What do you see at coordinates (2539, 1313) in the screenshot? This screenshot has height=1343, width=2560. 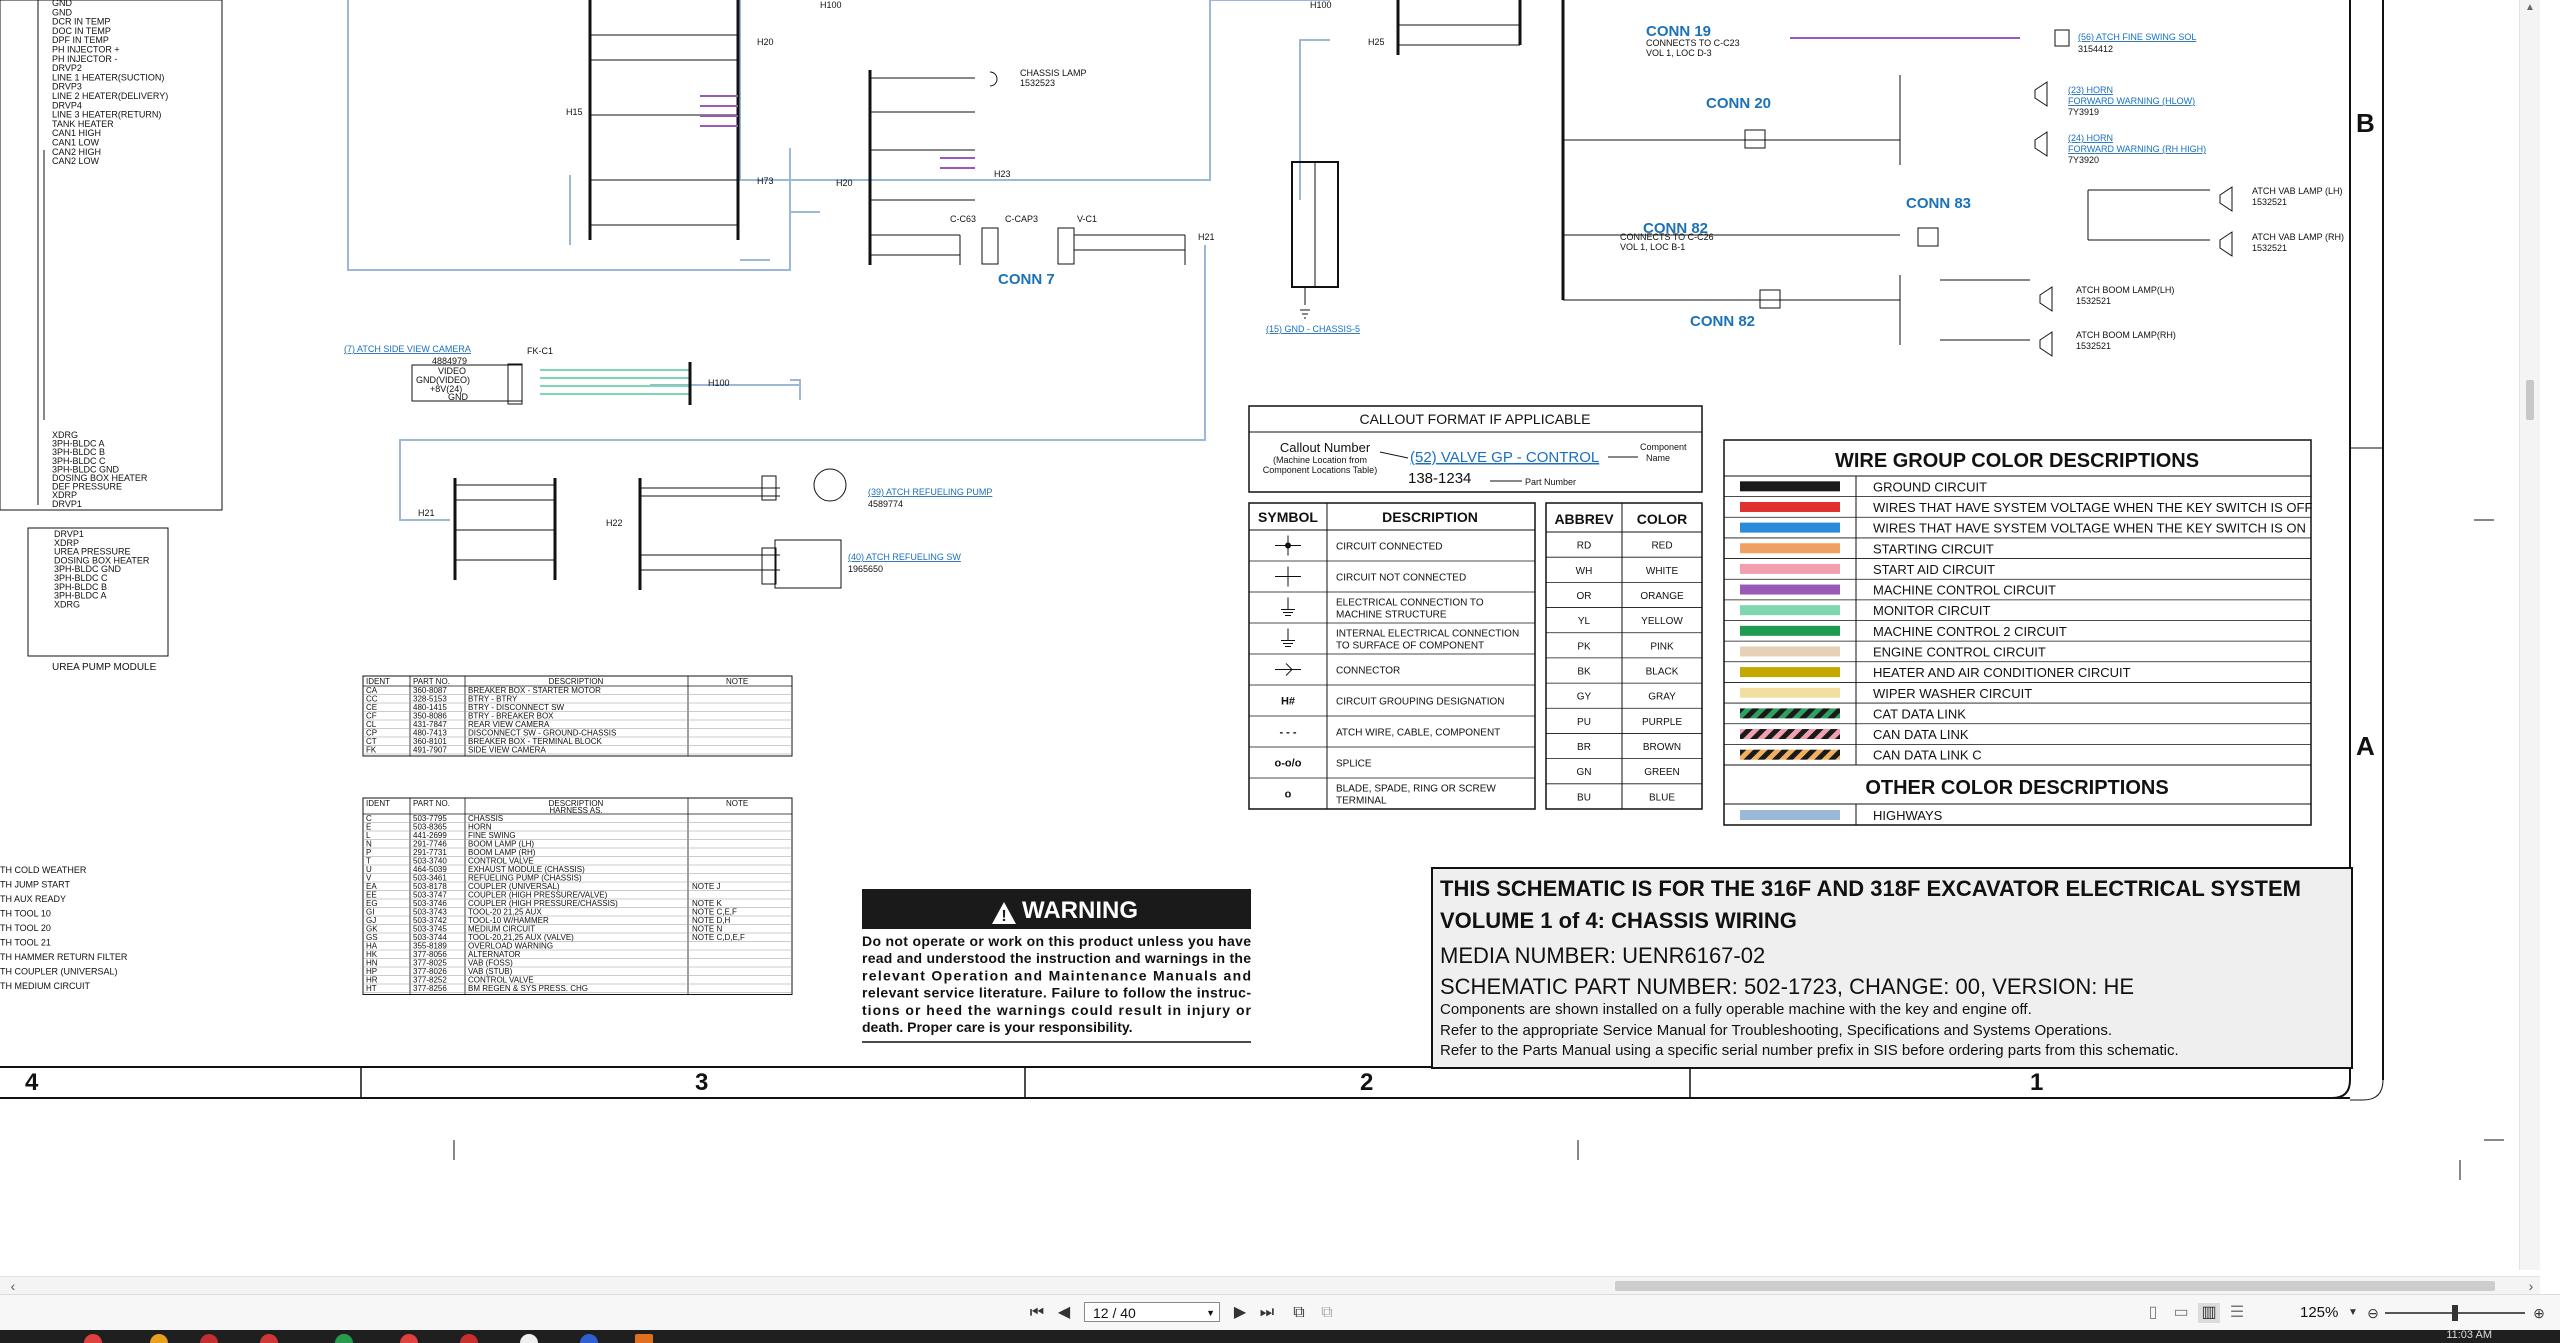 I see `zoom-in-icon: ⊕` at bounding box center [2539, 1313].